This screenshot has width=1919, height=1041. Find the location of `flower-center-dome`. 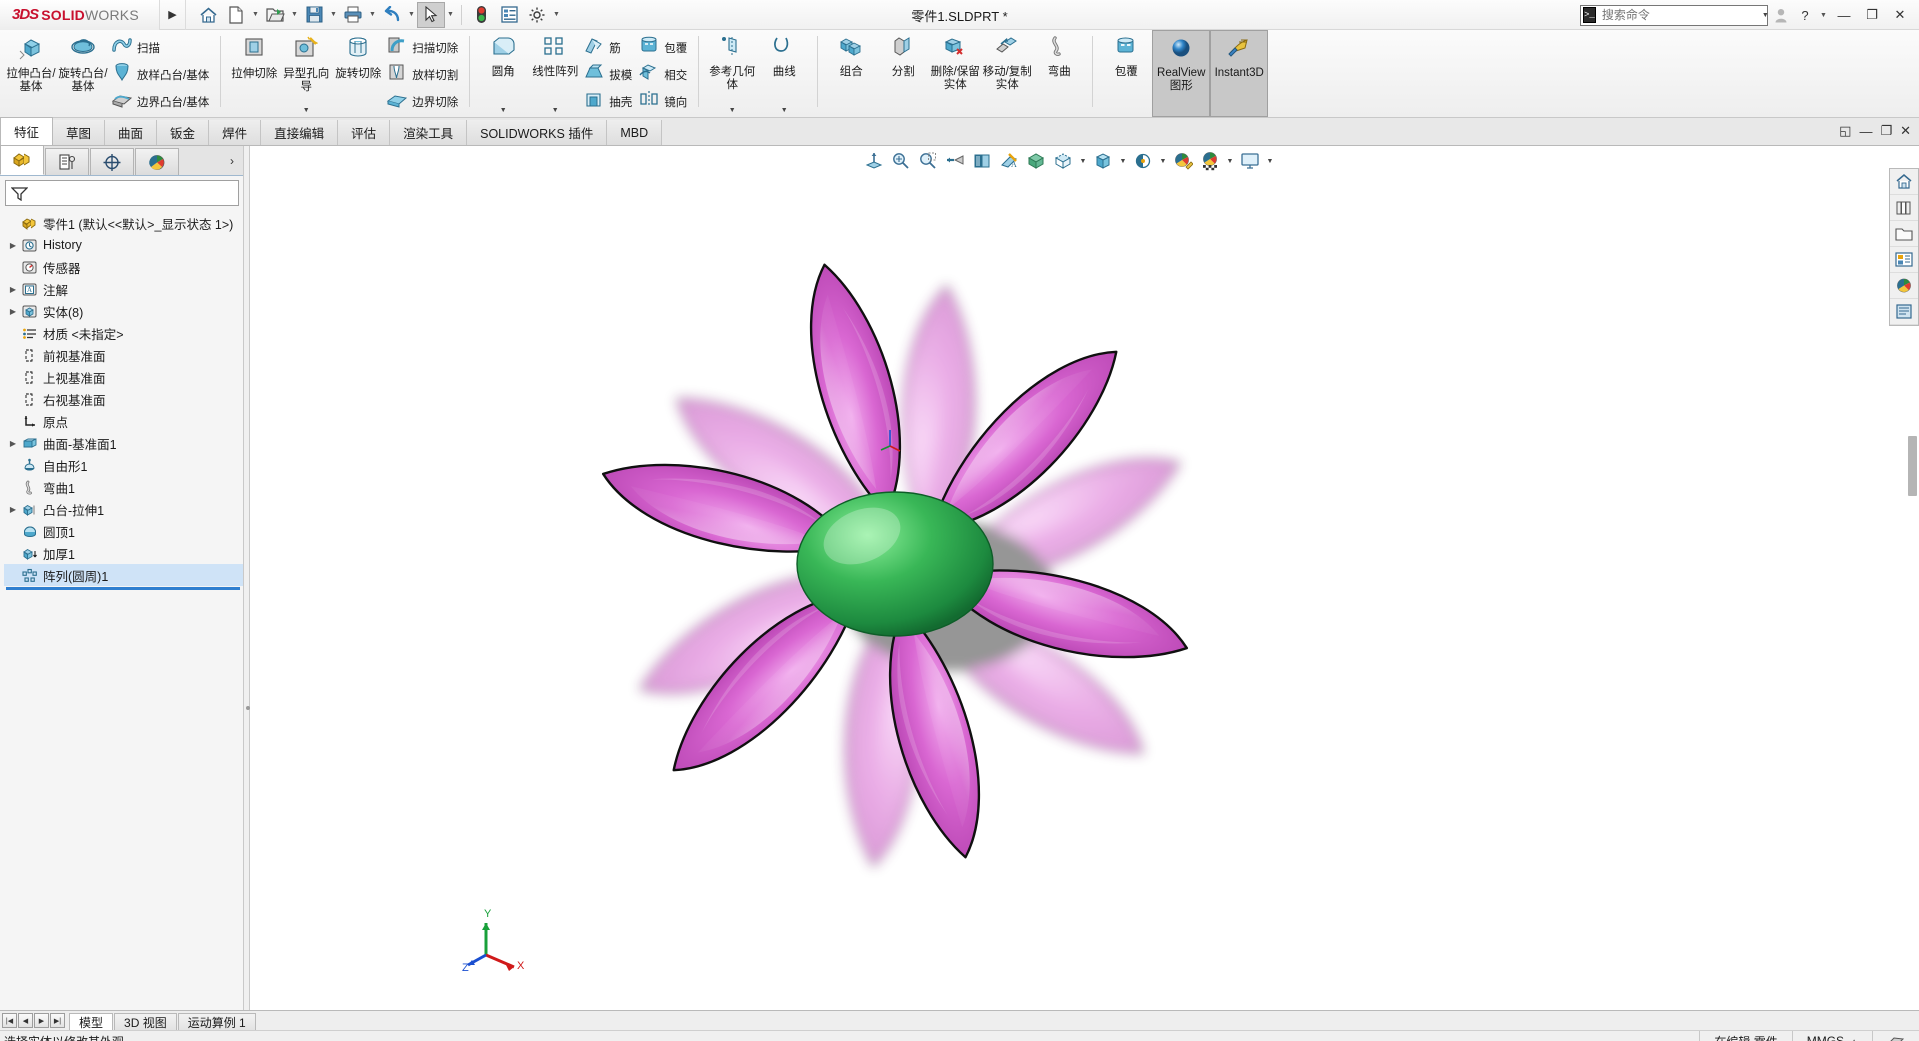

flower-center-dome is located at coordinates (895, 564).